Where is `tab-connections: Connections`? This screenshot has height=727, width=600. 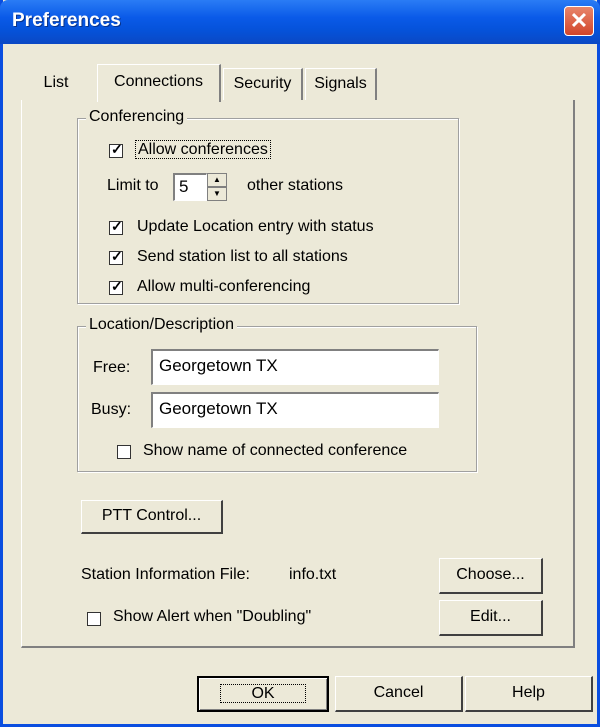
tab-connections: Connections is located at coordinates (159, 83).